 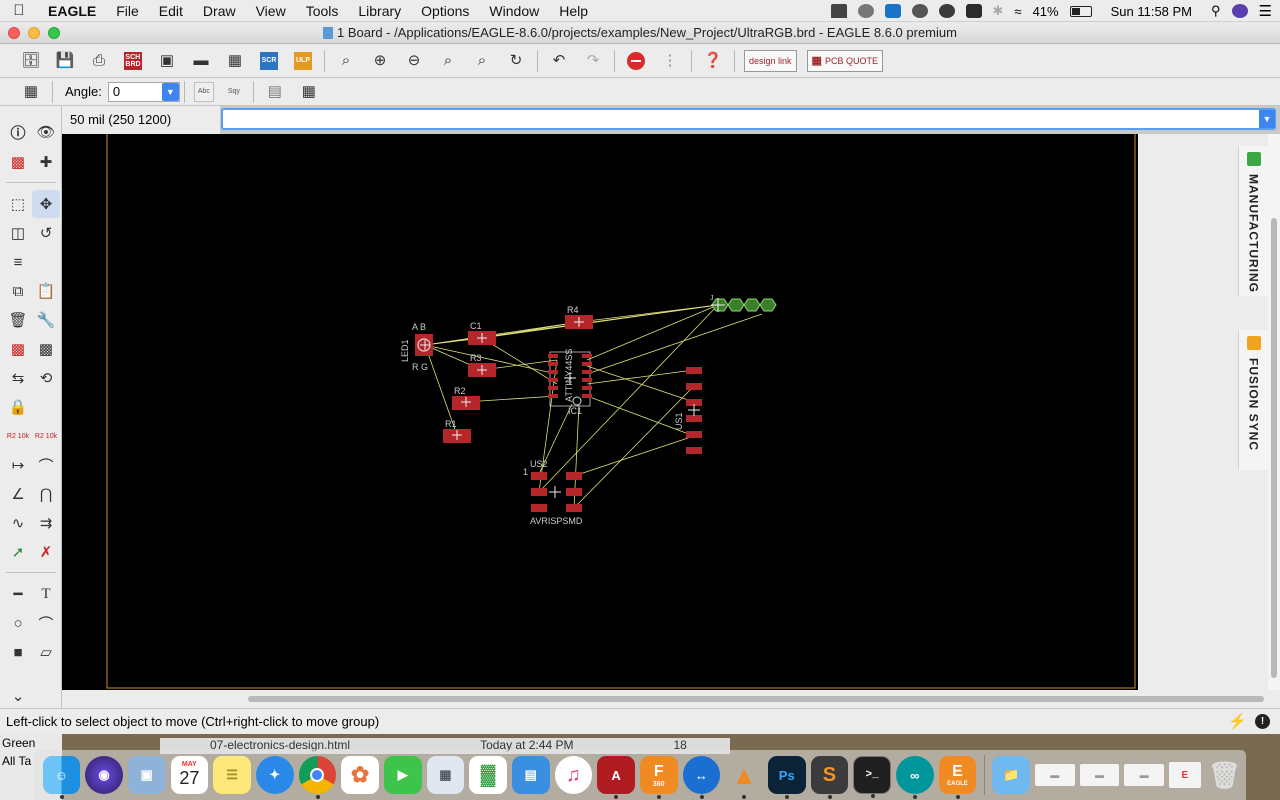 I want to click on dock-fusion360: F 360, so click(x=658, y=777).